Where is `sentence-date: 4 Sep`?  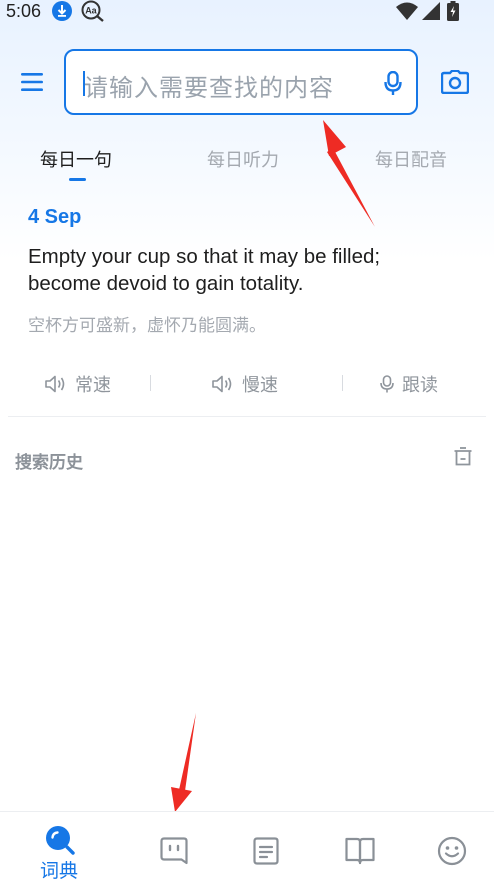 sentence-date: 4 Sep is located at coordinates (55, 217).